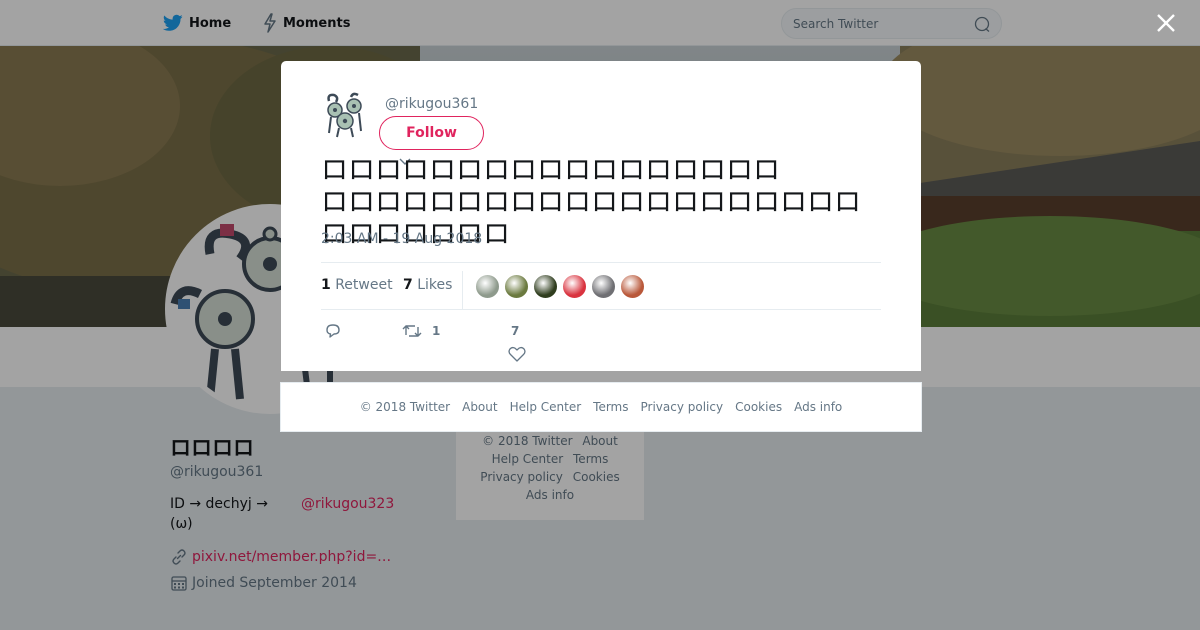 This screenshot has height=630, width=1200. Describe the element at coordinates (435, 285) in the screenshot. I see `likes-label: Likes` at that location.